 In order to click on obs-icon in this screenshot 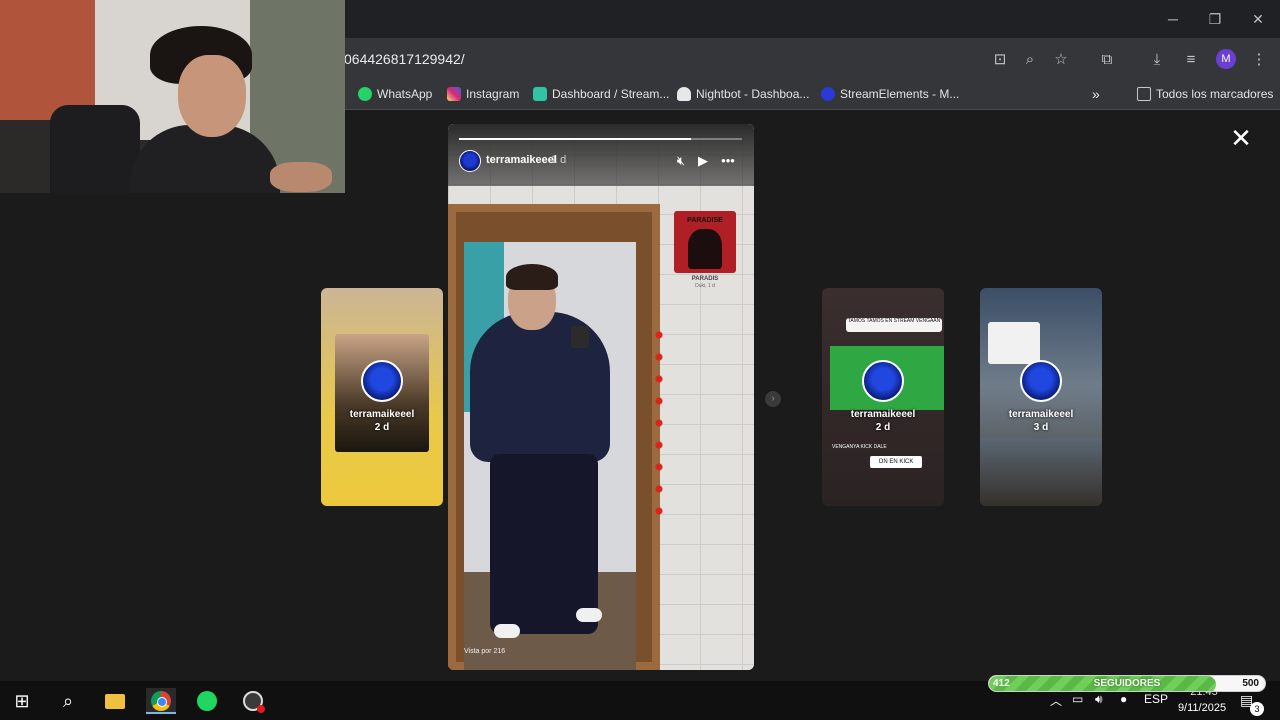, I will do `click(253, 701)`.